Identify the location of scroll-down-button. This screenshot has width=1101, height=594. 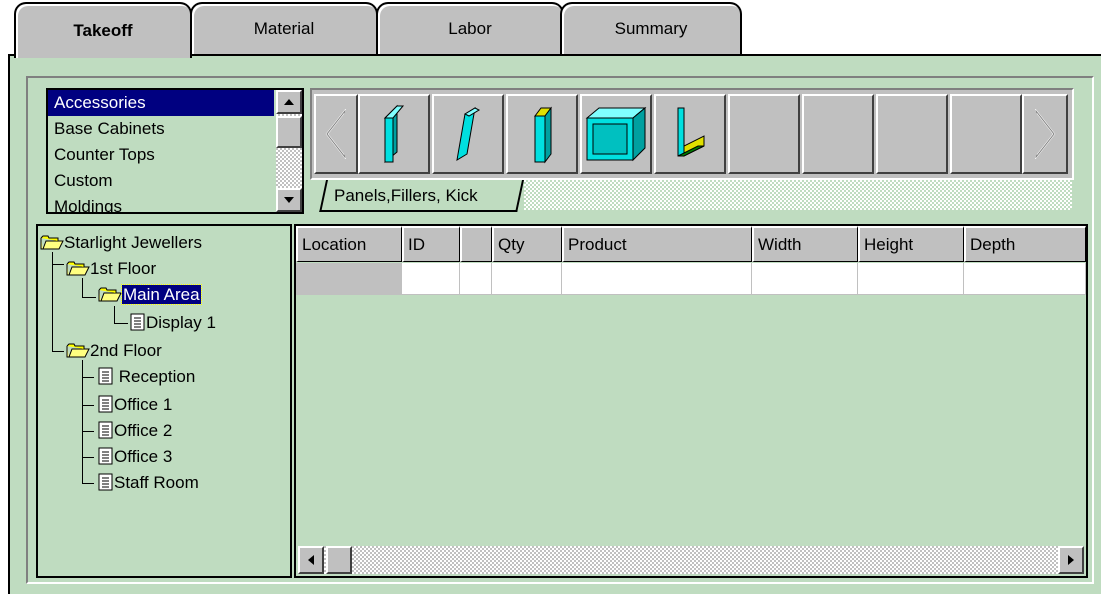
(289, 200).